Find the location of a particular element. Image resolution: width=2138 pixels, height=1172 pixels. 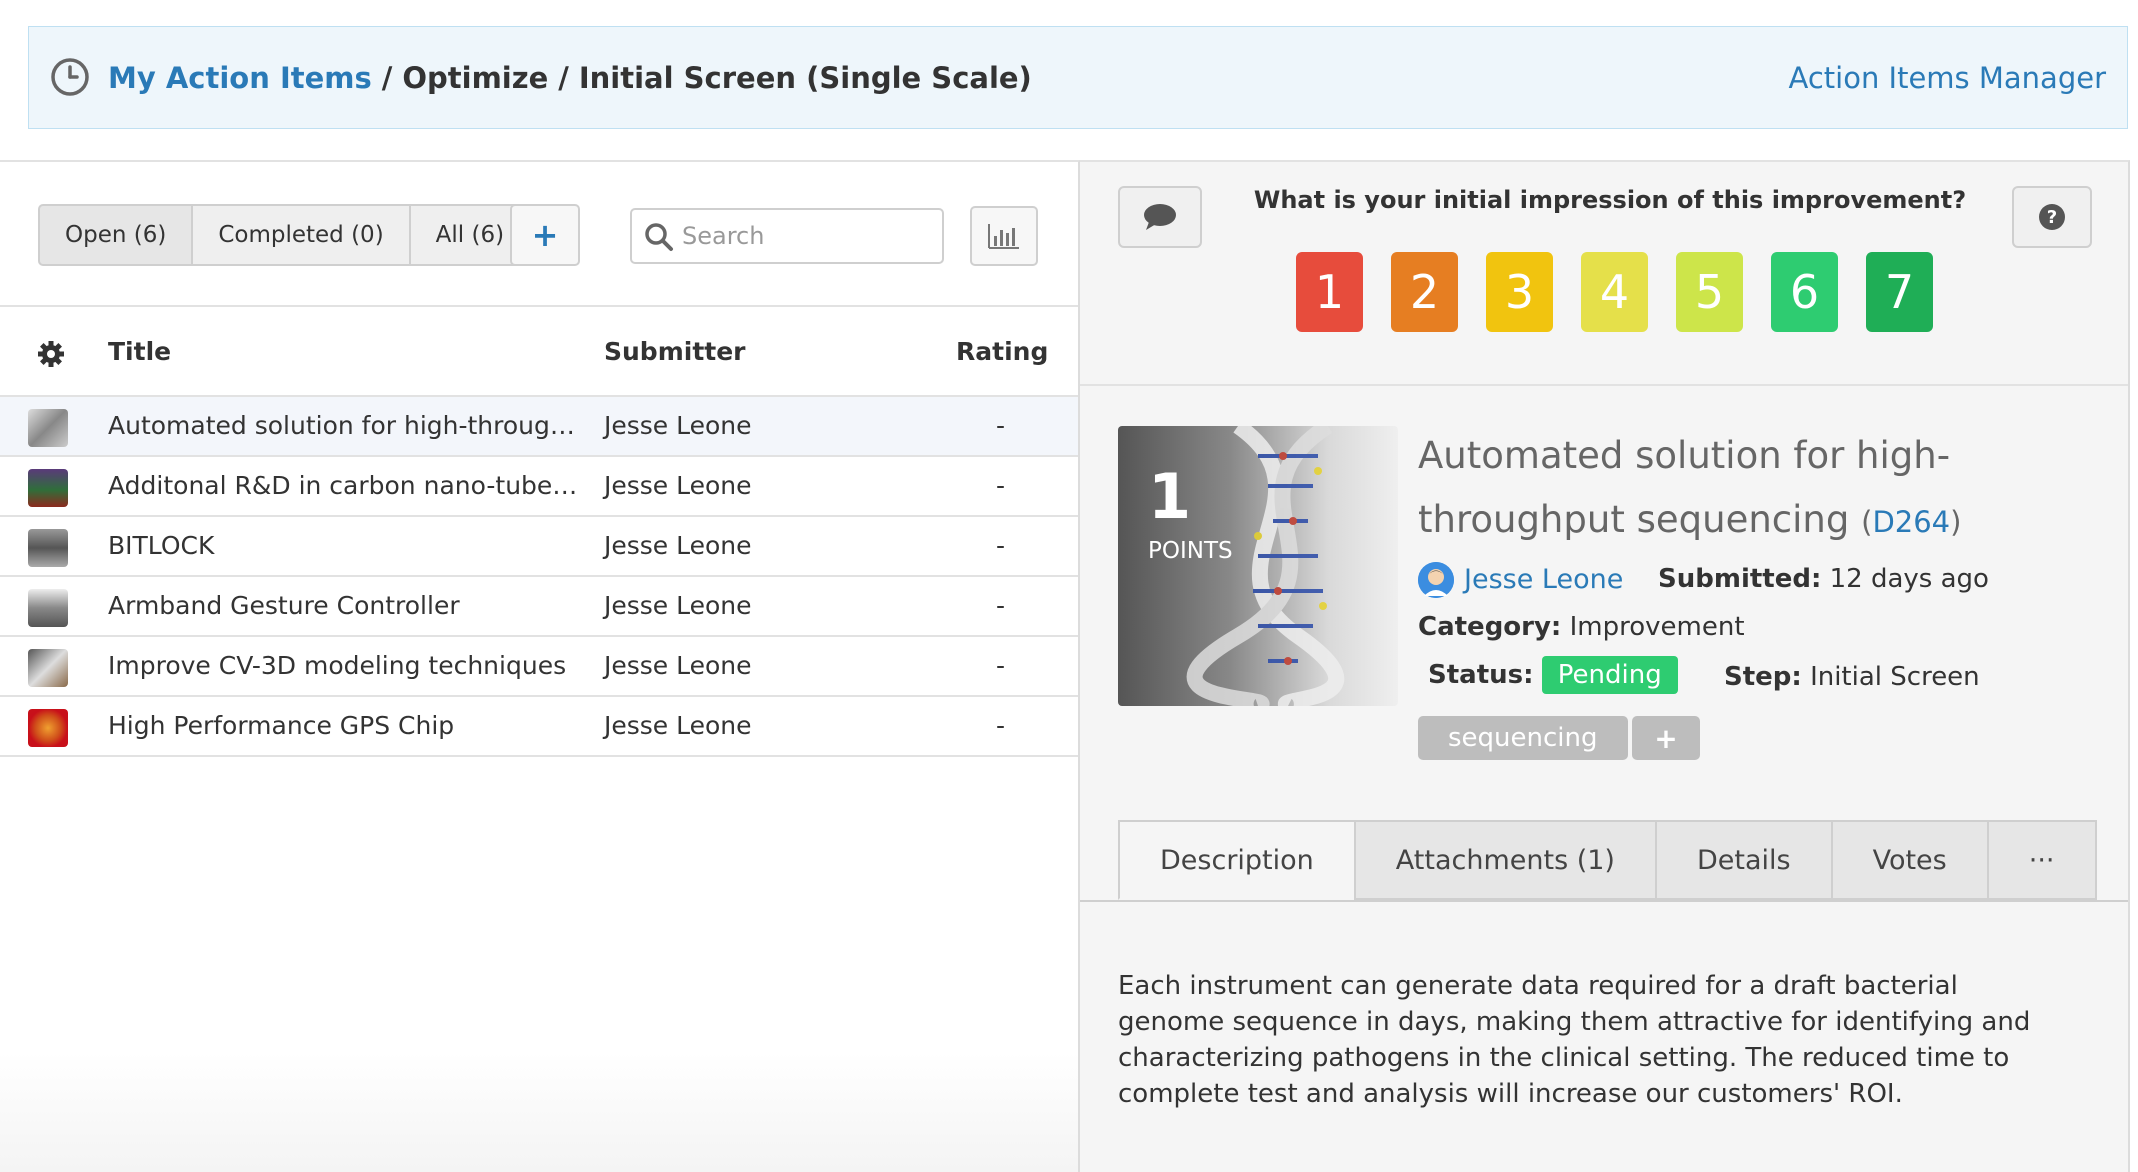

rating-option-5: 5 is located at coordinates (1709, 292).